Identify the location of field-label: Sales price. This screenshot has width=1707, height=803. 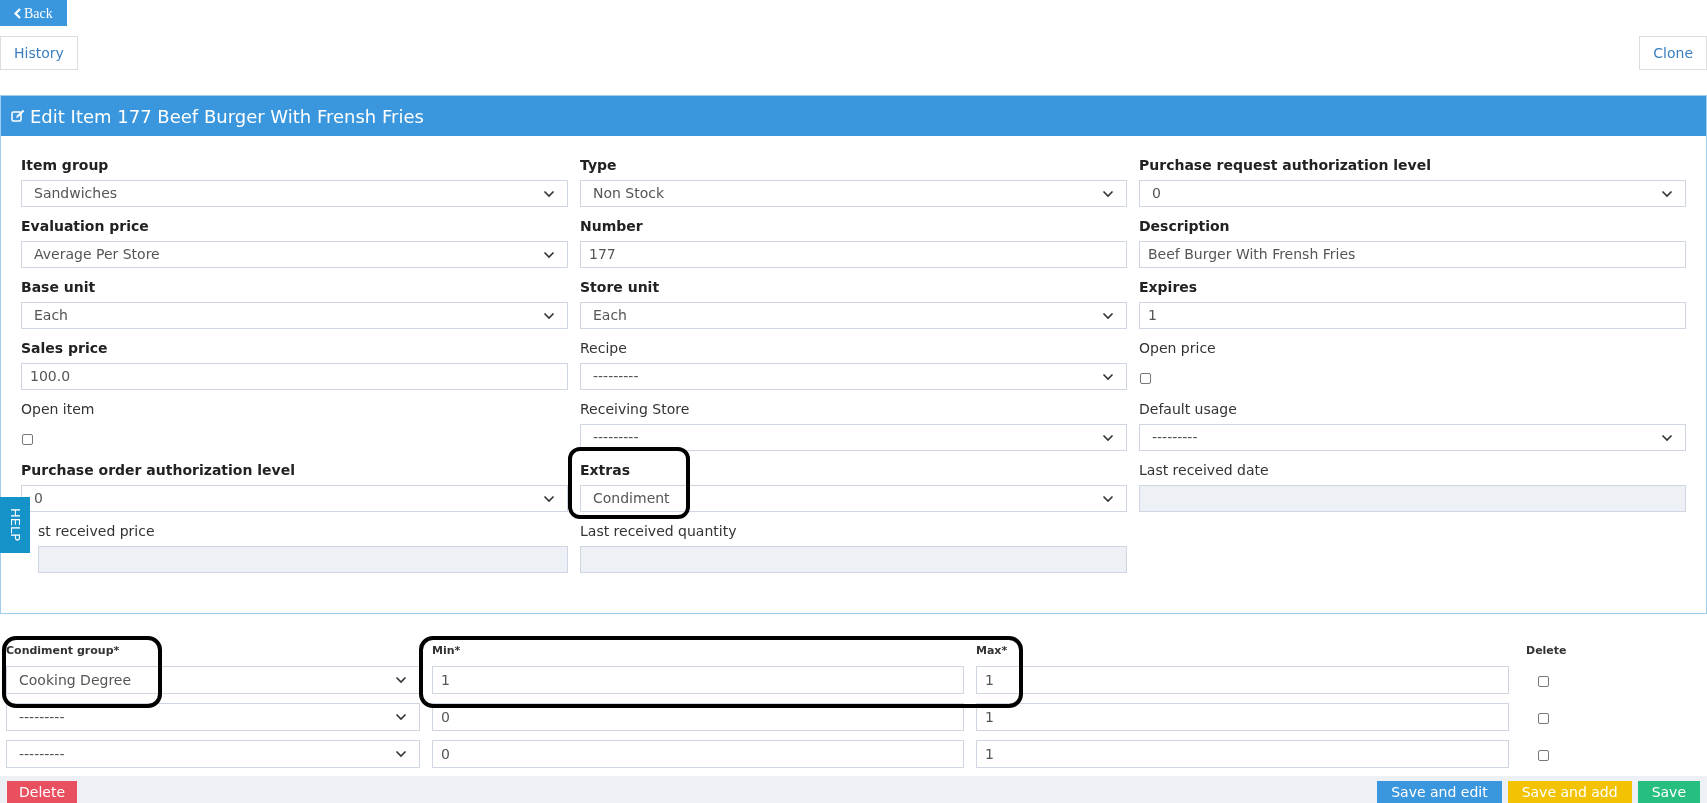
(65, 348).